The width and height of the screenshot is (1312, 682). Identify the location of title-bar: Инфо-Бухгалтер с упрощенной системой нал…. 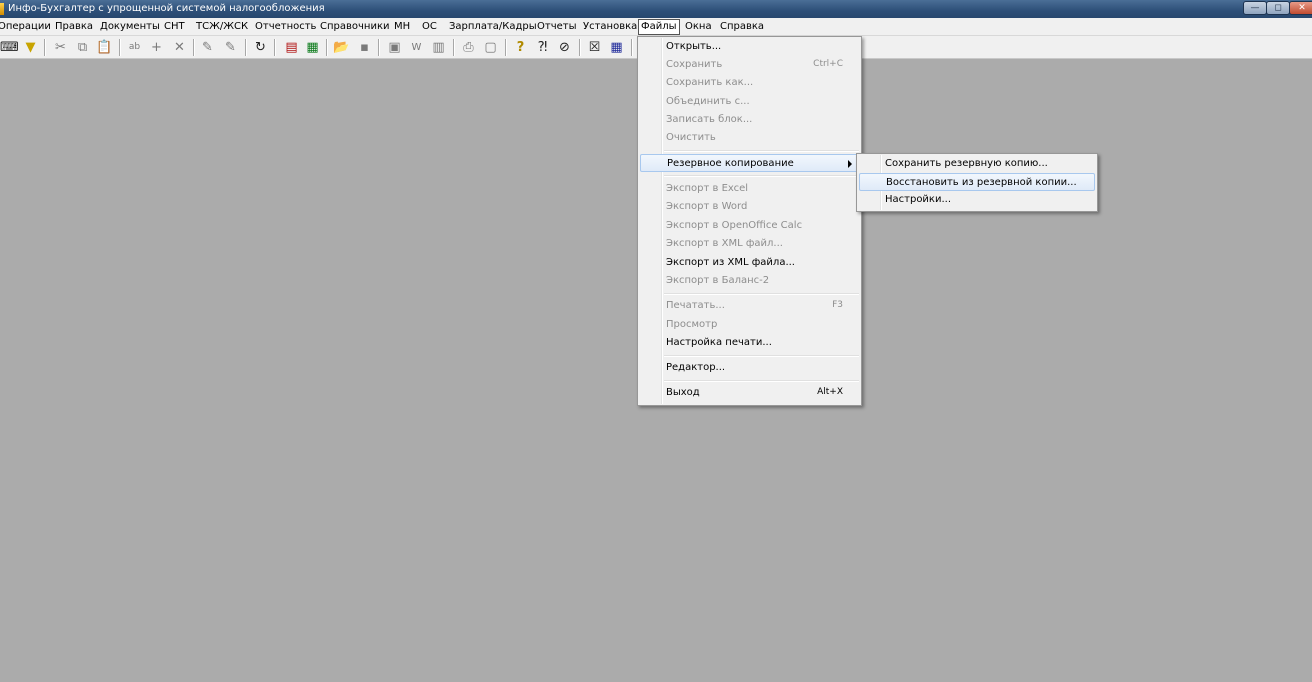
(656, 9).